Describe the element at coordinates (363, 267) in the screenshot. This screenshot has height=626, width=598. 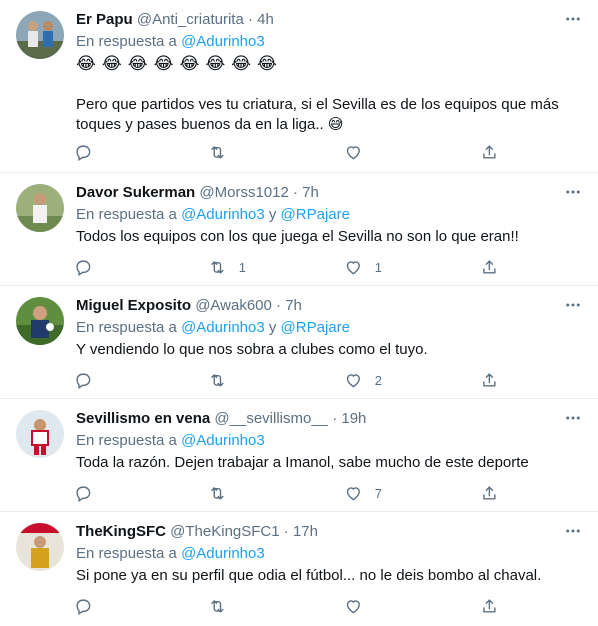
I see `like-button: 1` at that location.